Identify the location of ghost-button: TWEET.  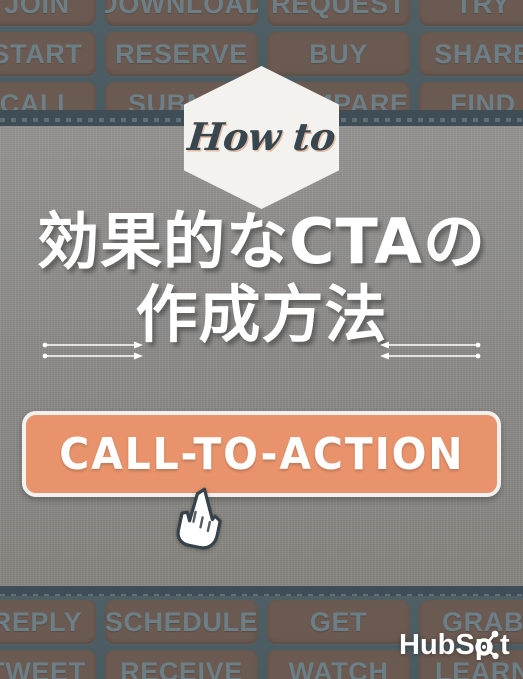
(48, 664).